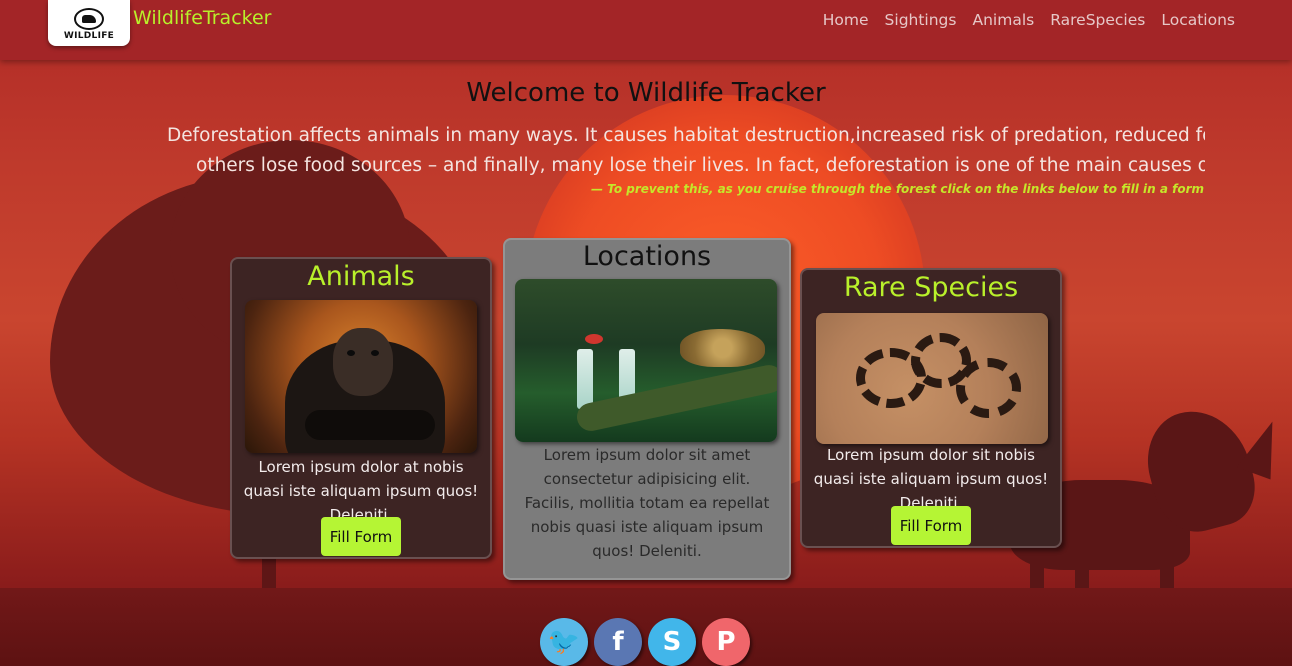 Image resolution: width=1292 pixels, height=666 pixels. Describe the element at coordinates (646, 93) in the screenshot. I see `page-title: Welcome to Wildlife Tracker` at that location.